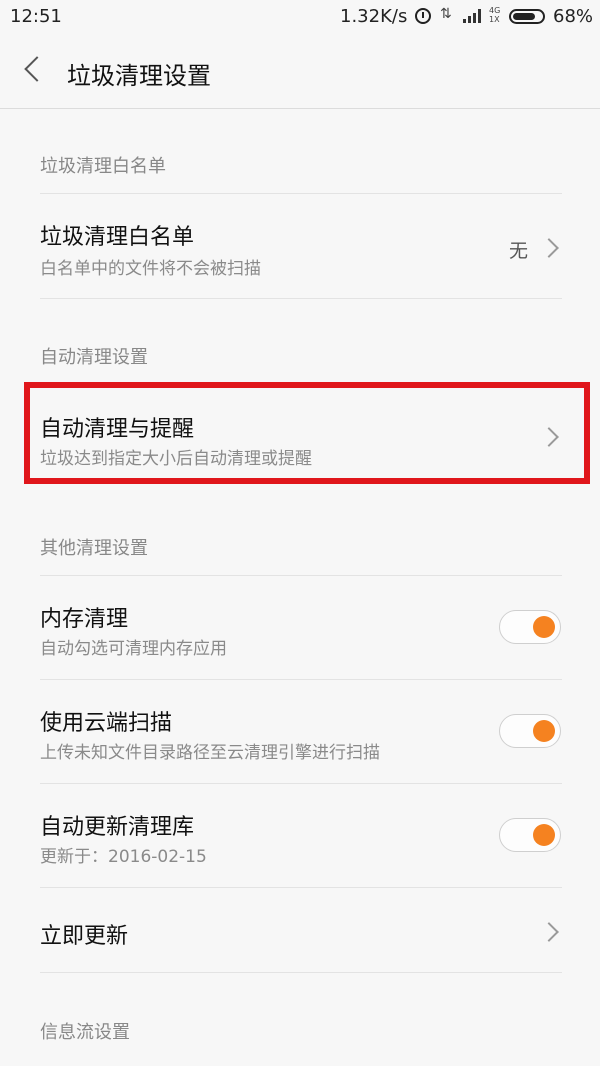 The width and height of the screenshot is (600, 1066). Describe the element at coordinates (139, 76) in the screenshot. I see `page-title: 垃圾清理设置` at that location.